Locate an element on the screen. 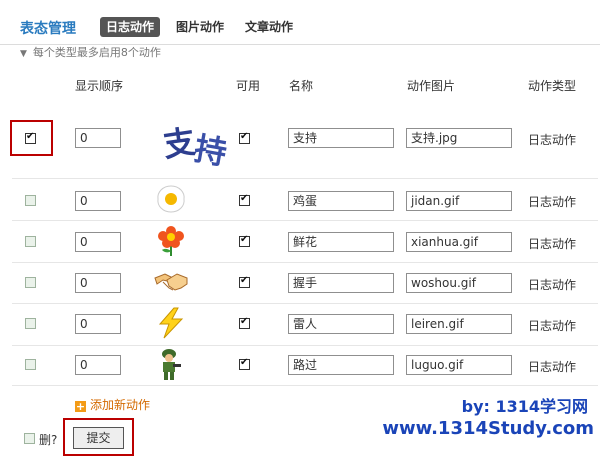  flower-icon is located at coordinates (171, 242).